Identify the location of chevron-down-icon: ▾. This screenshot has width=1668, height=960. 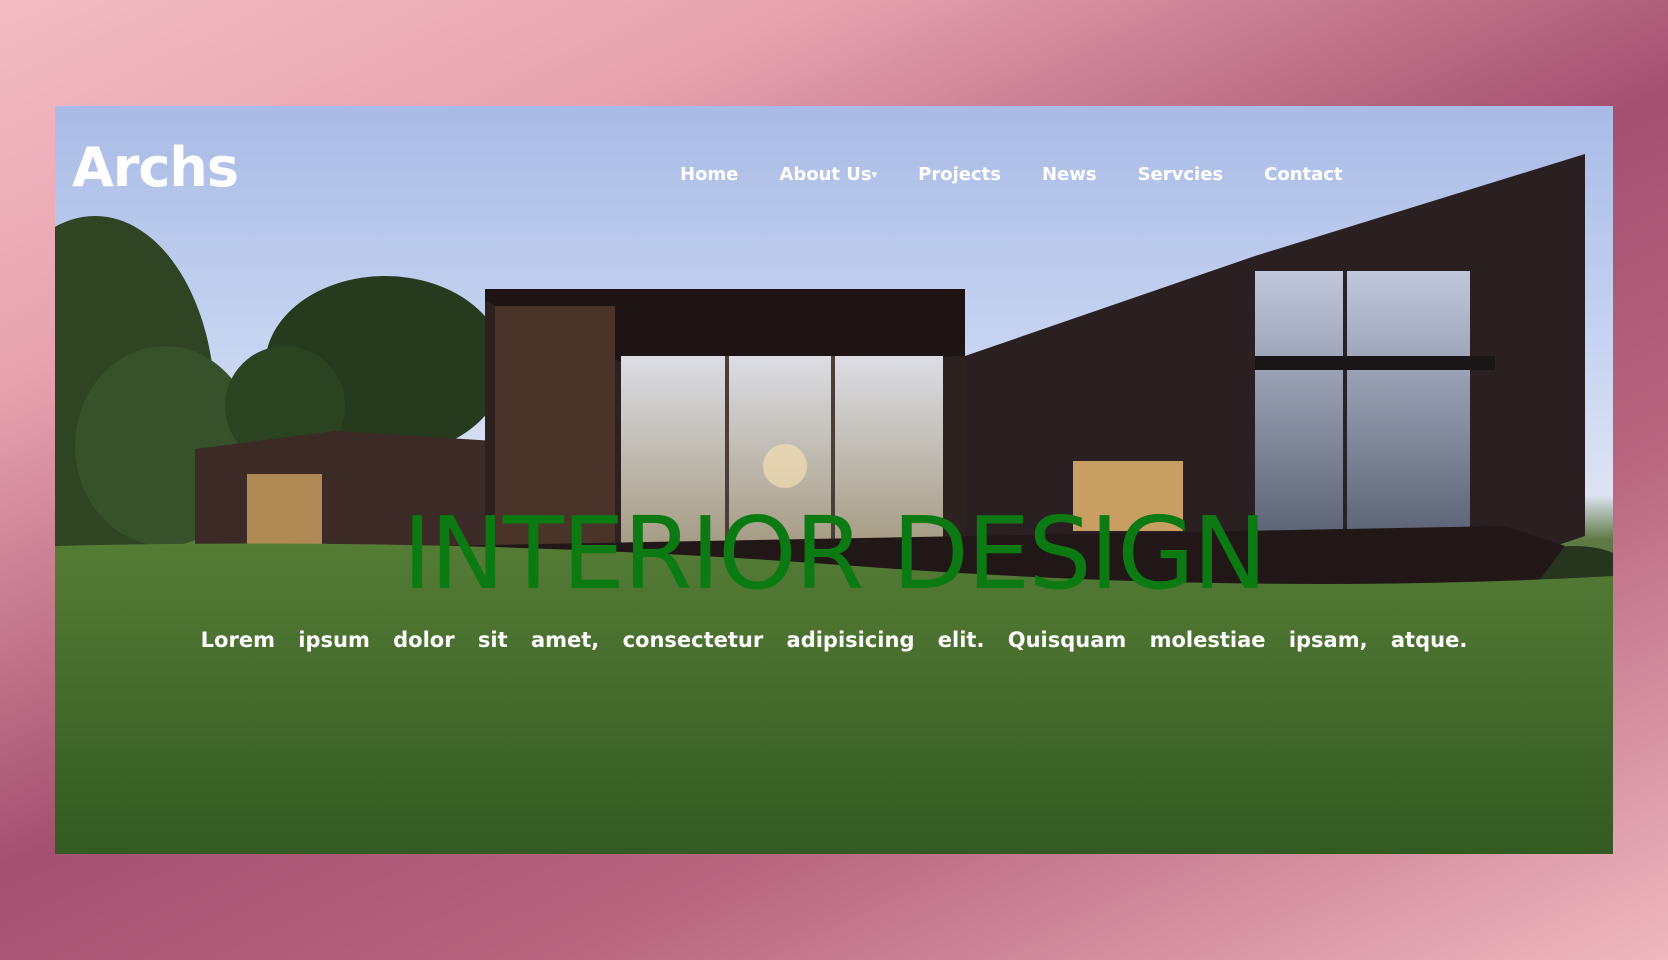
(874, 174).